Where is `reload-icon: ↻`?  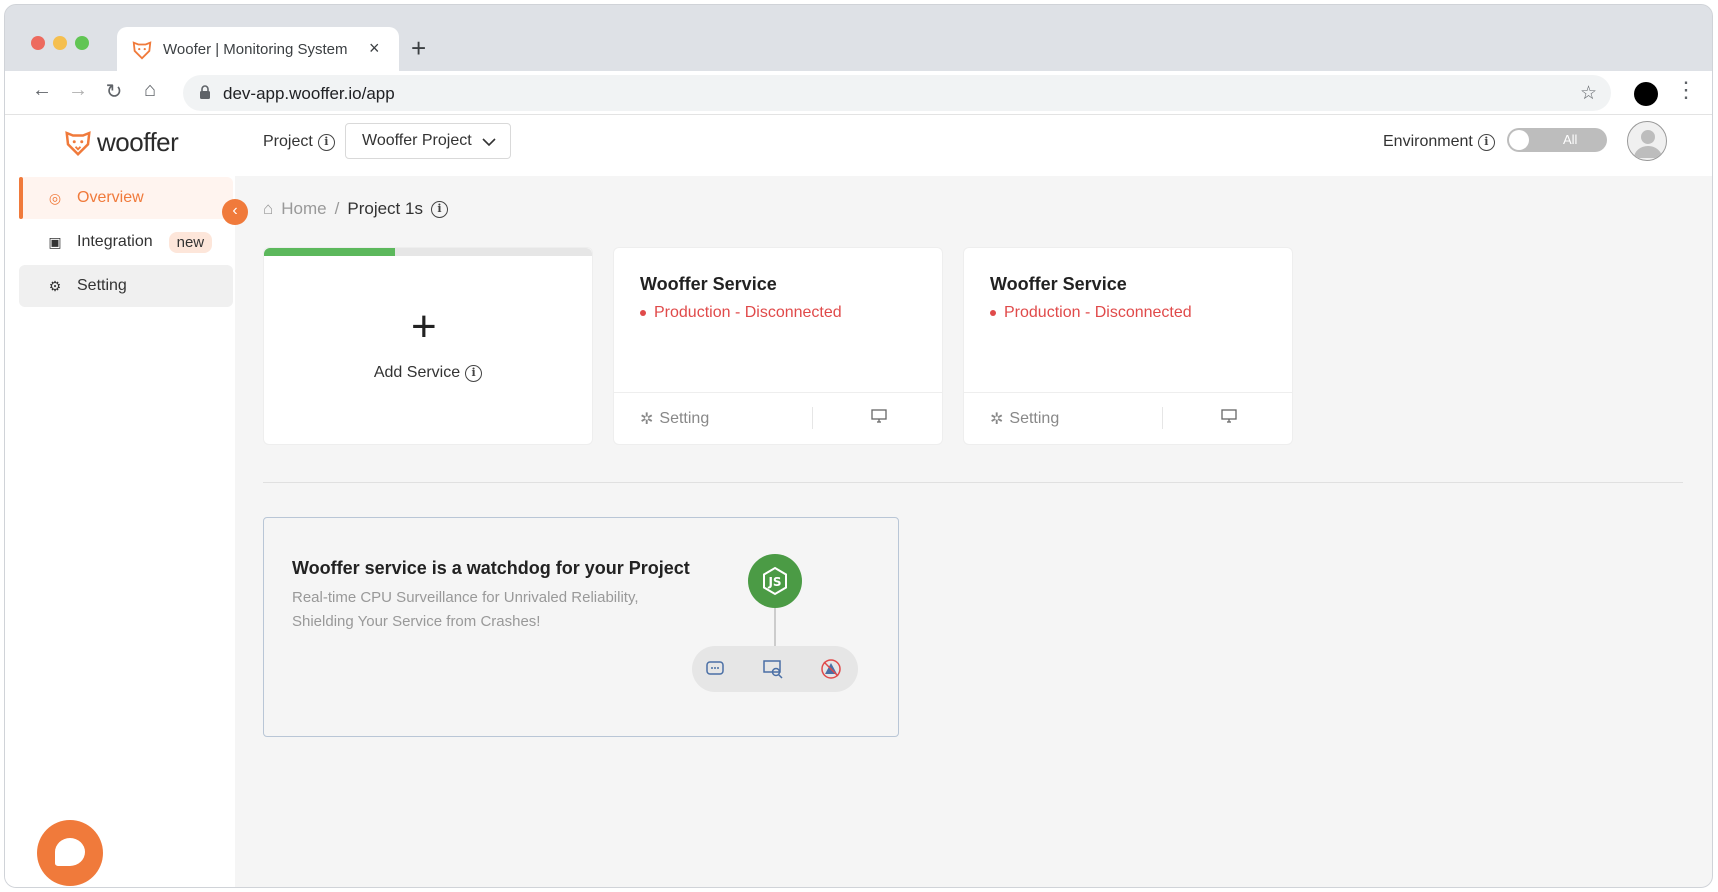 reload-icon: ↻ is located at coordinates (114, 91).